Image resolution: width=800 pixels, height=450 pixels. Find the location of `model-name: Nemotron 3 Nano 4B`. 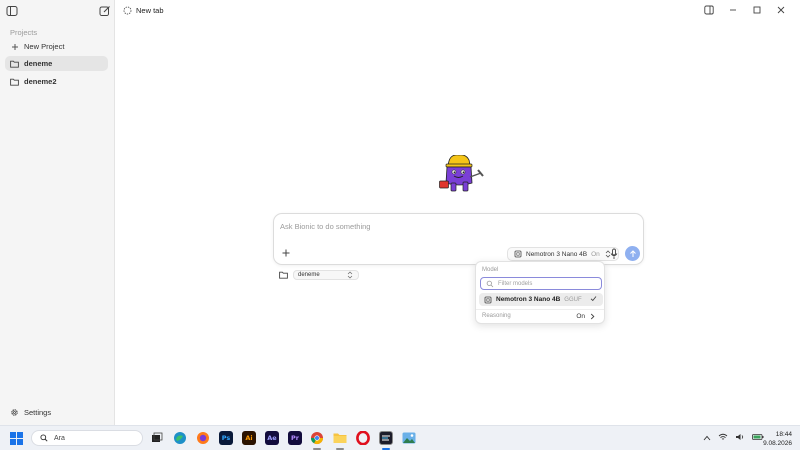

model-name: Nemotron 3 Nano 4B is located at coordinates (557, 254).